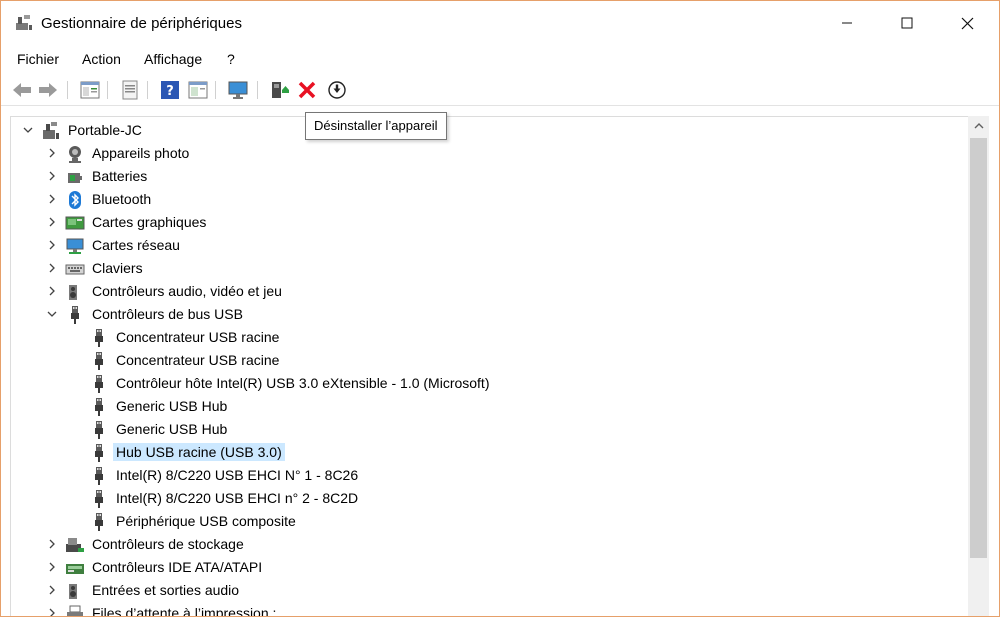 The width and height of the screenshot is (1000, 617). Describe the element at coordinates (490, 222) in the screenshot. I see `tree-category: Cartes graphiques` at that location.